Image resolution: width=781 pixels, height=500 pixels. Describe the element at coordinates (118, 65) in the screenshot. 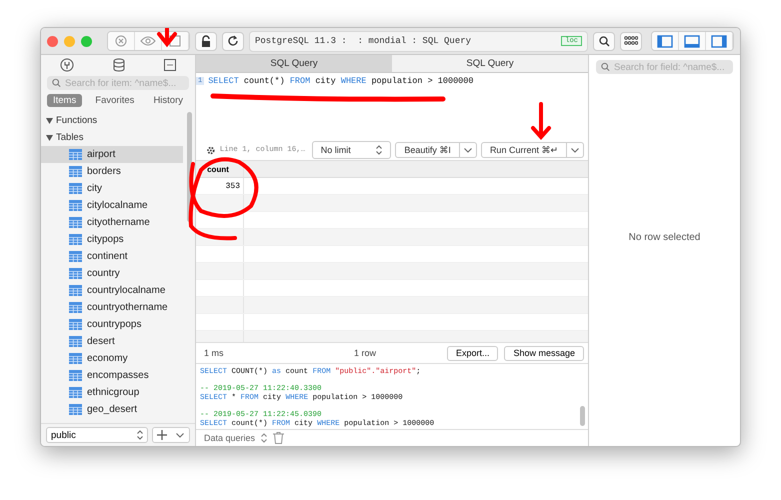

I see `database-icon` at that location.